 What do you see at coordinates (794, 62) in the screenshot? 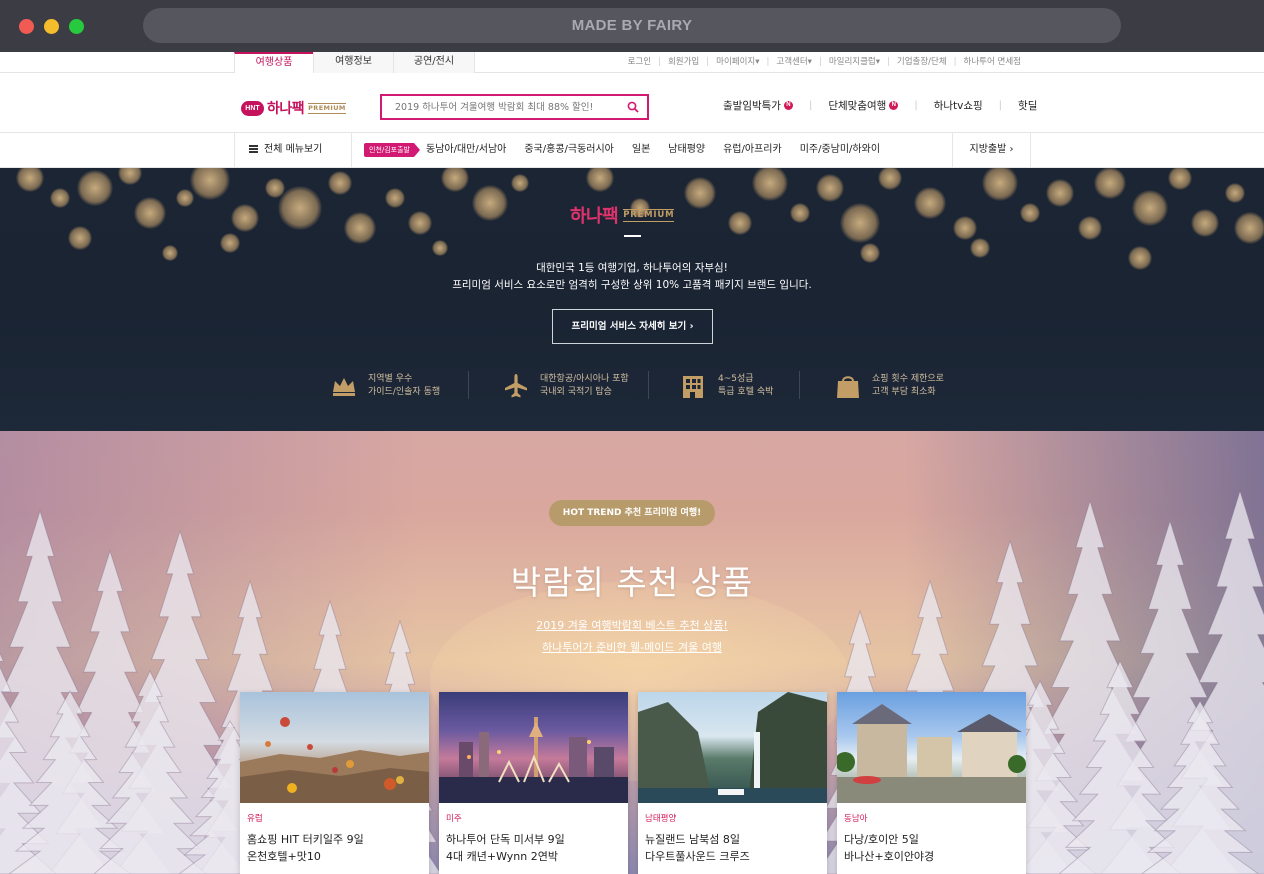
I see `customer-center-link: 고객센터▾` at bounding box center [794, 62].